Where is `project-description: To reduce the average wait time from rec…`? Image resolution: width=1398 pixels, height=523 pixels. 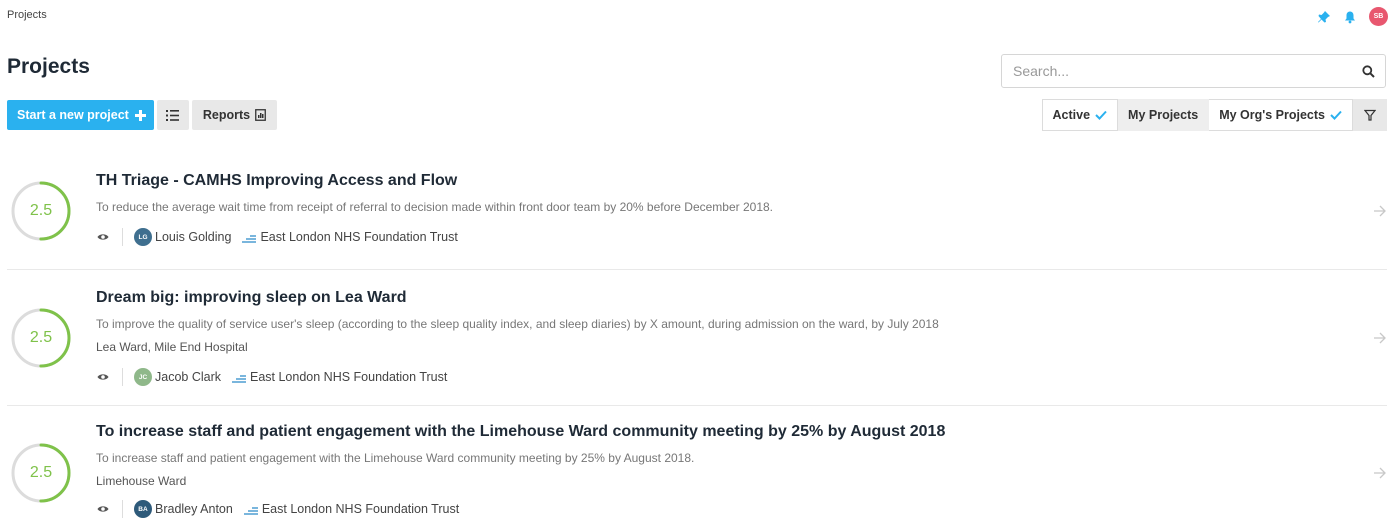 project-description: To reduce the average wait time from rec… is located at coordinates (435, 207).